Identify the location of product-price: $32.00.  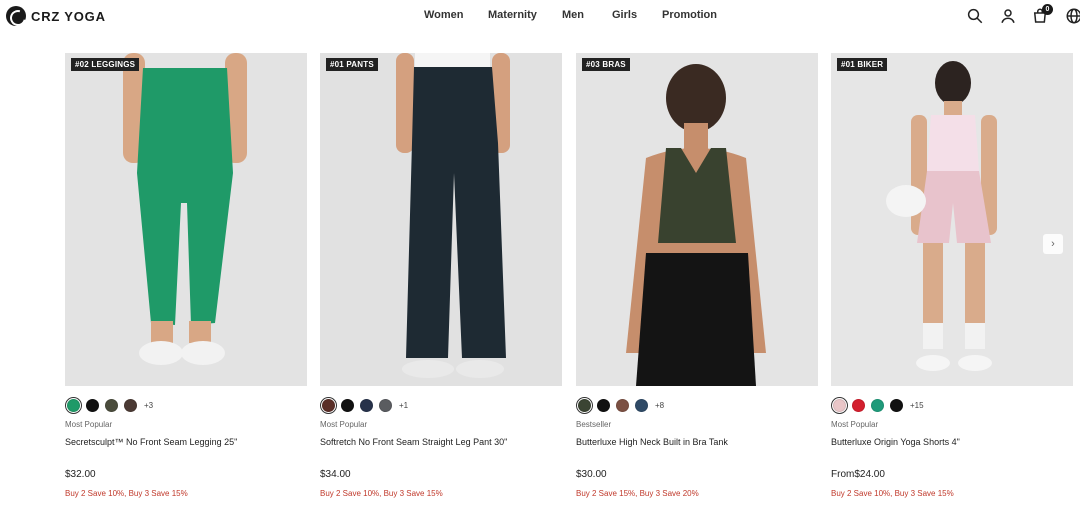
(80, 474).